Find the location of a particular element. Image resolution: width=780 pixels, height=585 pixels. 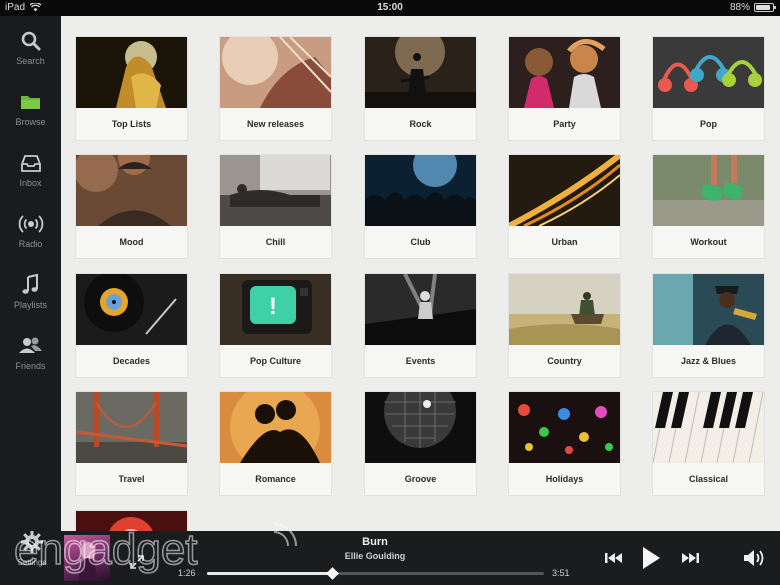

elapsed-time: 1:26 is located at coordinates (187, 573).